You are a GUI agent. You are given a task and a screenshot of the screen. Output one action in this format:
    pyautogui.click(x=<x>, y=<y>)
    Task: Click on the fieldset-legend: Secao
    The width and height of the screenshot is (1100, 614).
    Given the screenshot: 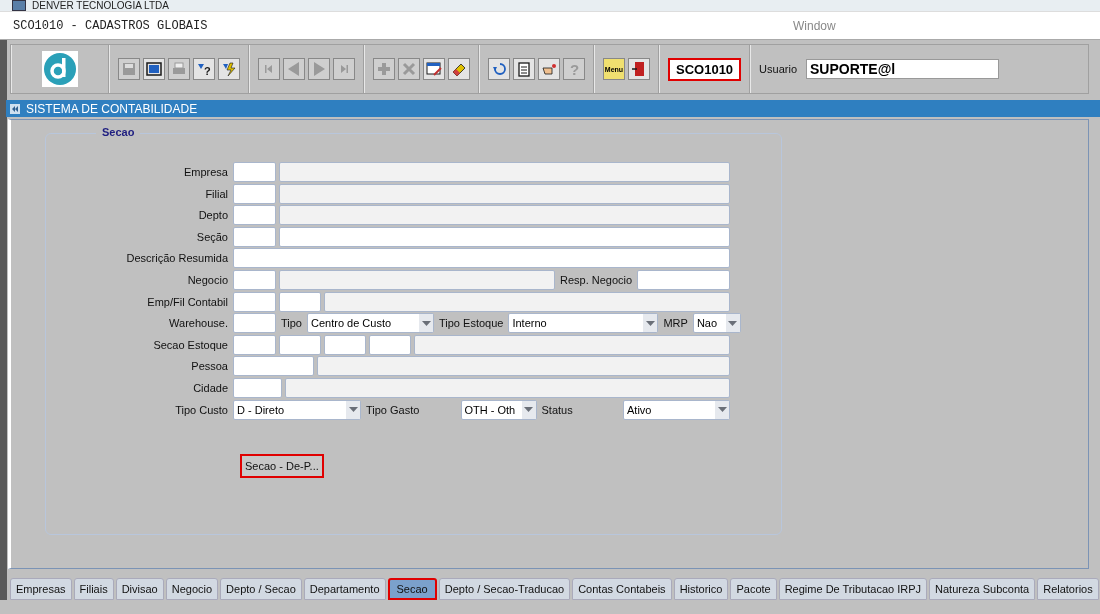 What is the action you would take?
    pyautogui.click(x=118, y=132)
    